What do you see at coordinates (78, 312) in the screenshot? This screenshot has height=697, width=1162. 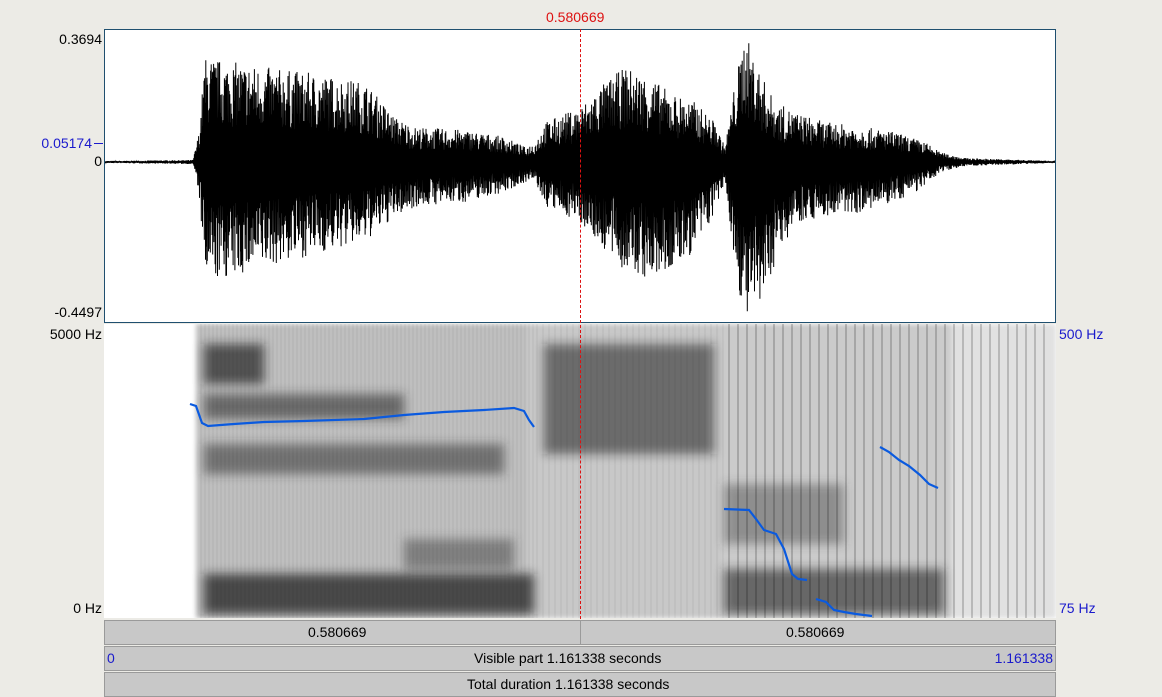 I see `waveform-min-label: -0.4497` at bounding box center [78, 312].